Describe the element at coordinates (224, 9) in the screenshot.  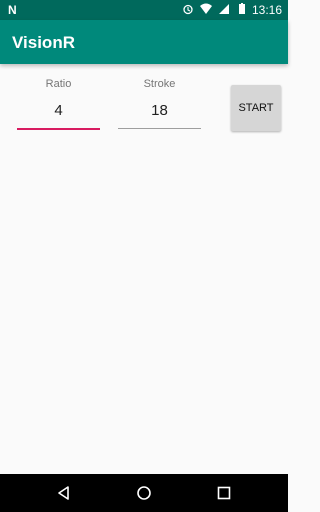
I see `signal-icon` at that location.